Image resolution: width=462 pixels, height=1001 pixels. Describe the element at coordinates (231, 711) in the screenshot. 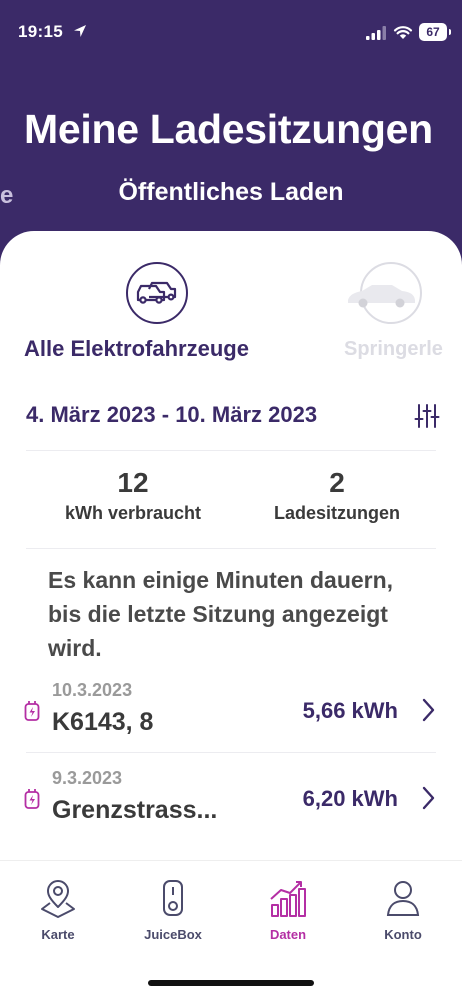

I see `session-row: 10.3.2023 K6143, 8 5,66 kWh` at that location.